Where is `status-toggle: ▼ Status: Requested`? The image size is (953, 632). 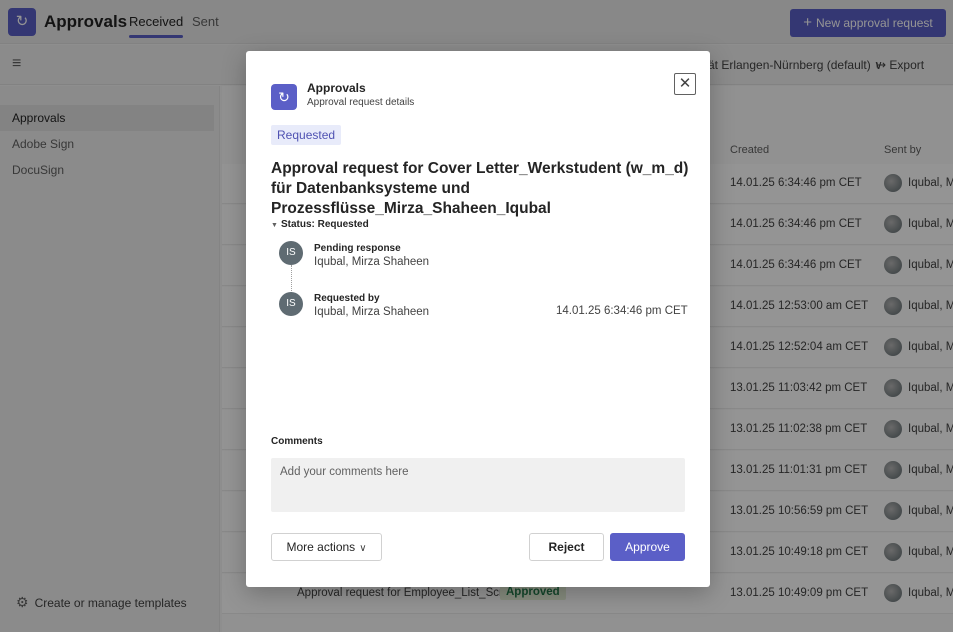 status-toggle: ▼ Status: Requested is located at coordinates (320, 224).